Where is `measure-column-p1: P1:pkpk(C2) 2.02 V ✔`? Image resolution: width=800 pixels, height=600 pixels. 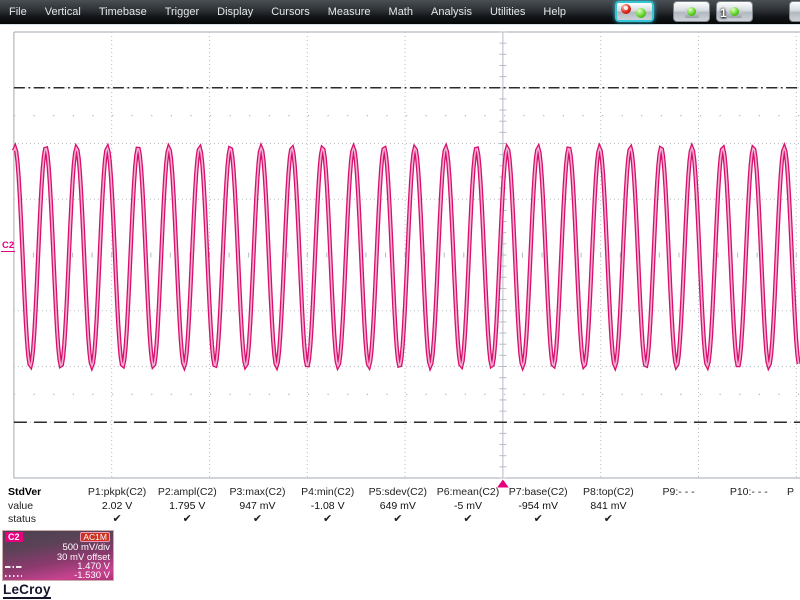
measure-column-p1: P1:pkpk(C2) 2.02 V ✔ is located at coordinates (117, 506).